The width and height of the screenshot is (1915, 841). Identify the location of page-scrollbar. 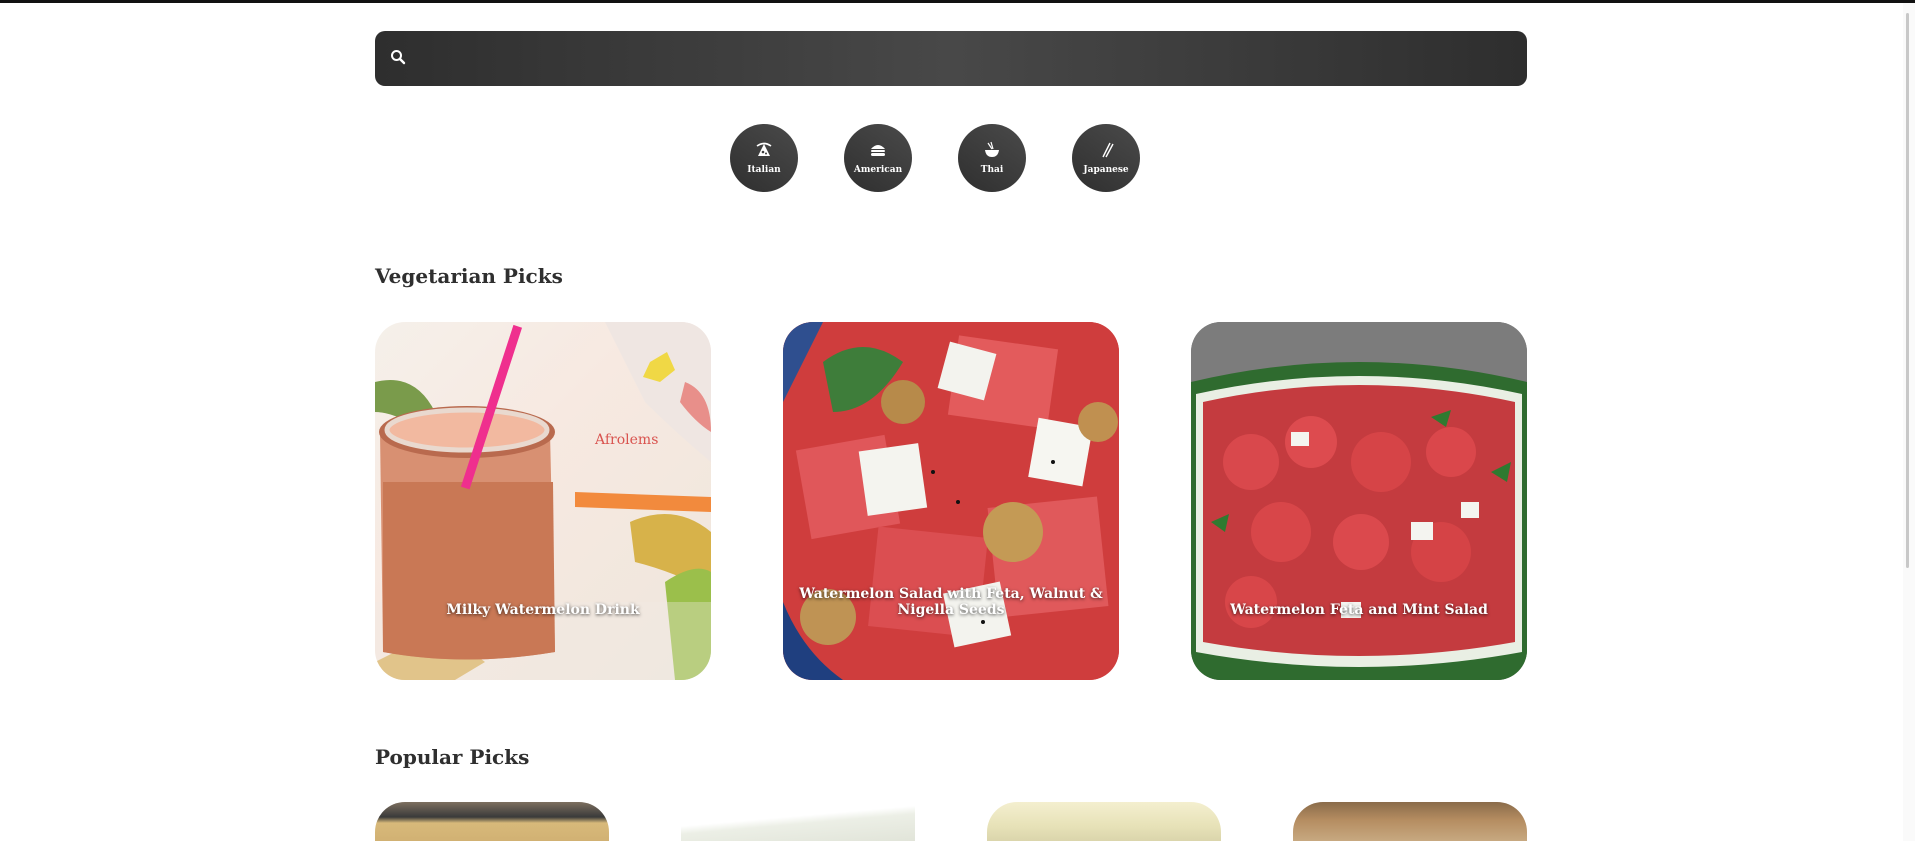
(1909, 422).